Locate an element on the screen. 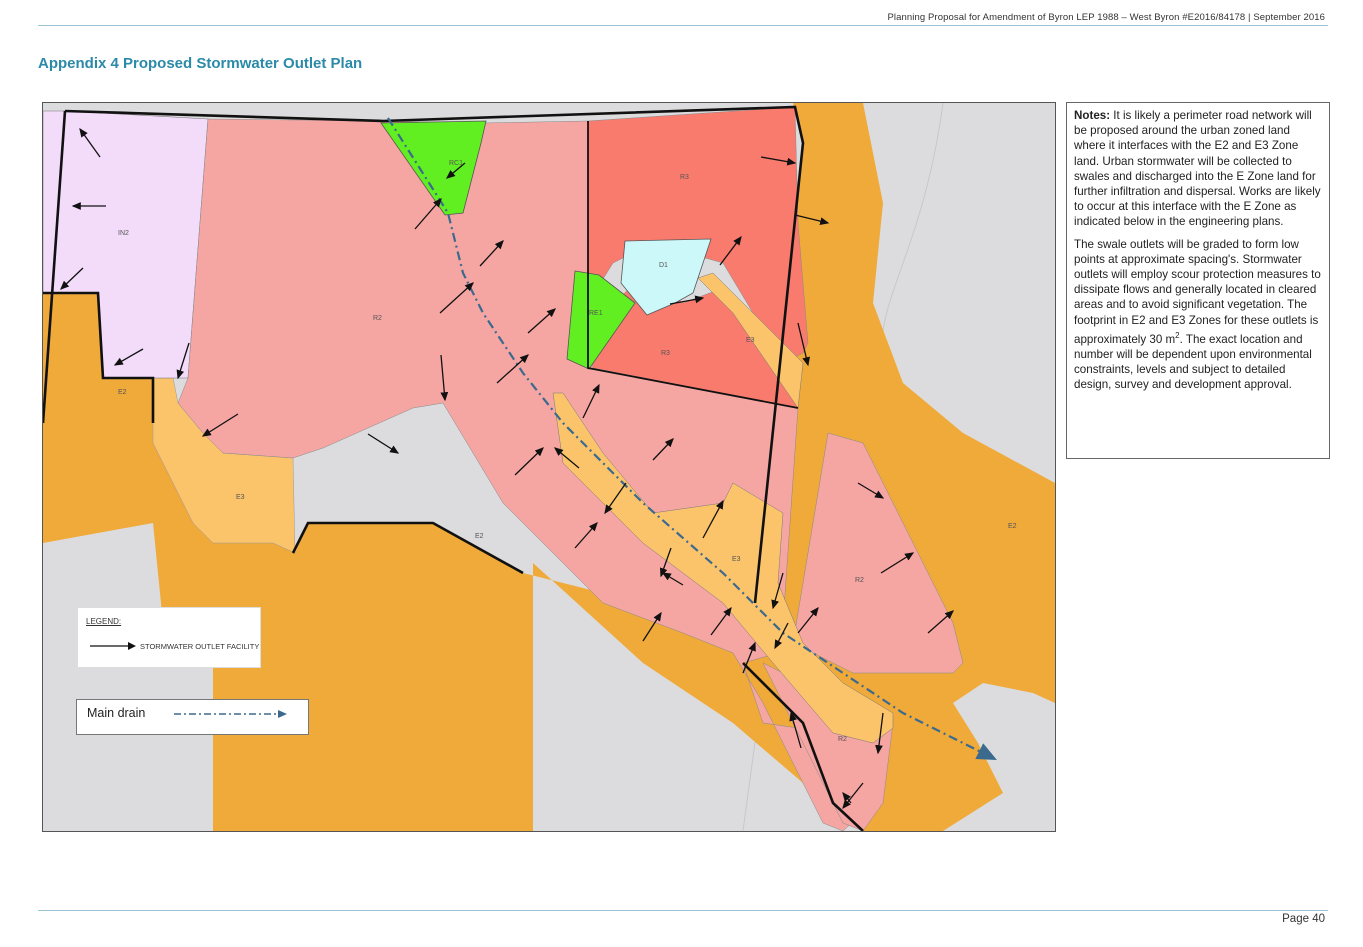 This screenshot has width=1363, height=947. zone-label: RC1 is located at coordinates (456, 163).